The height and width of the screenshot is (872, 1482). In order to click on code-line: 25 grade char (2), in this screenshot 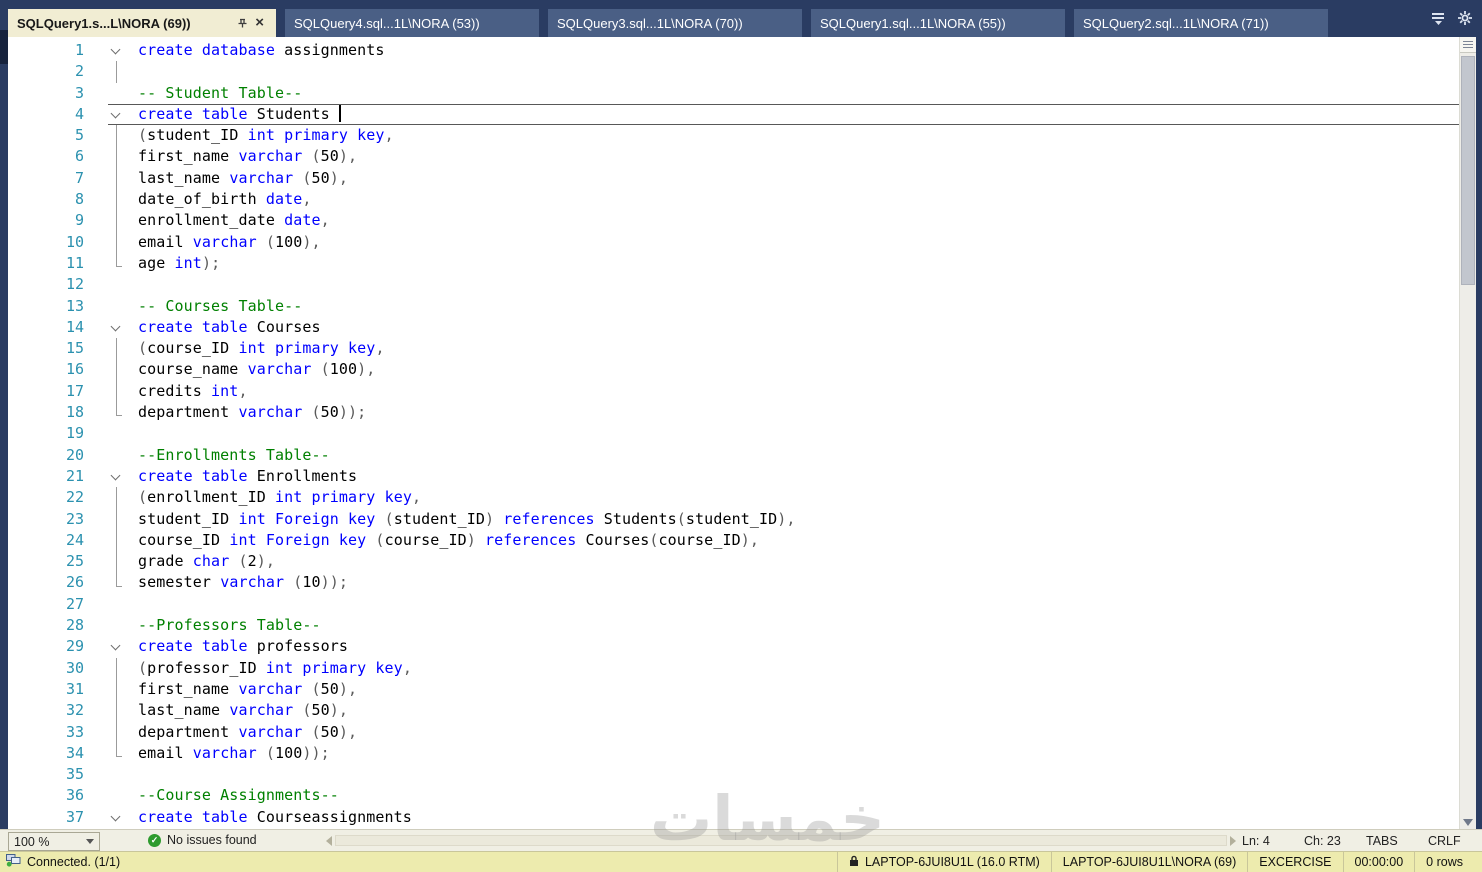, I will do `click(733, 562)`.